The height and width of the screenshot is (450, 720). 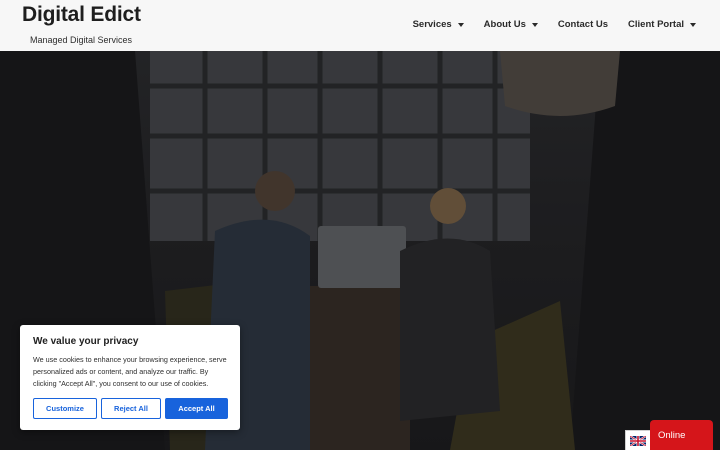 I want to click on nav-services: Services, so click(x=438, y=24).